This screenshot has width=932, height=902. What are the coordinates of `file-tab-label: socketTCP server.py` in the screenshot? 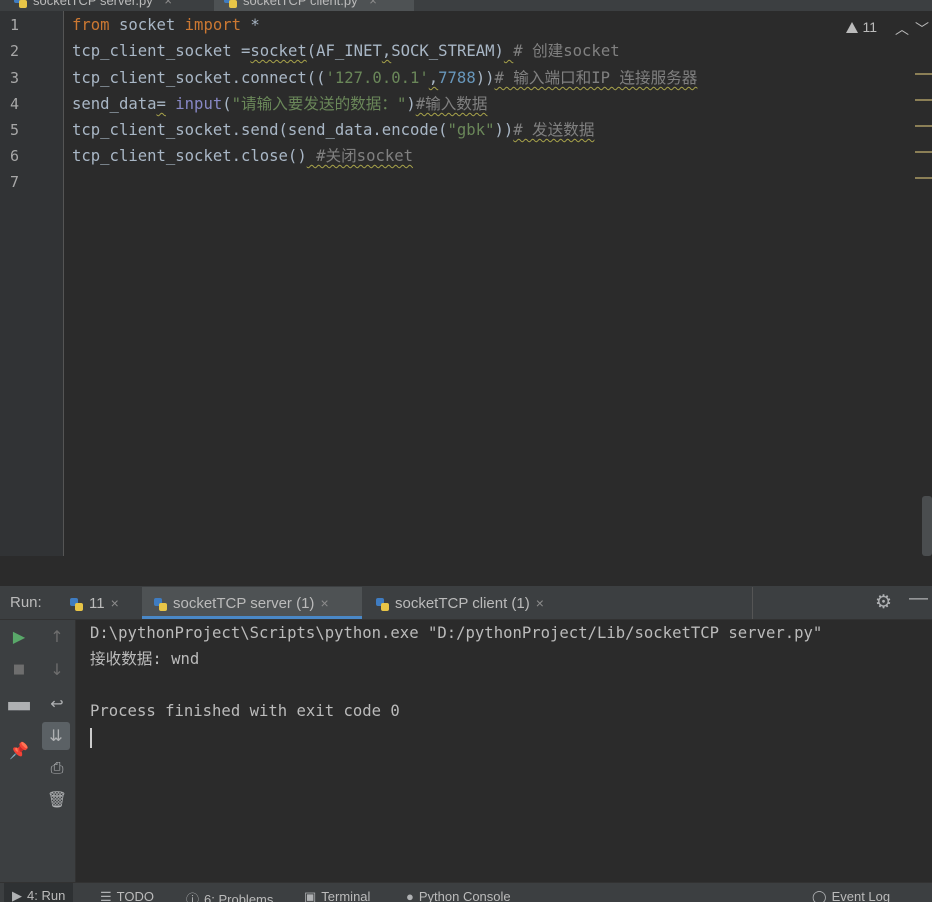 It's located at (93, 4).